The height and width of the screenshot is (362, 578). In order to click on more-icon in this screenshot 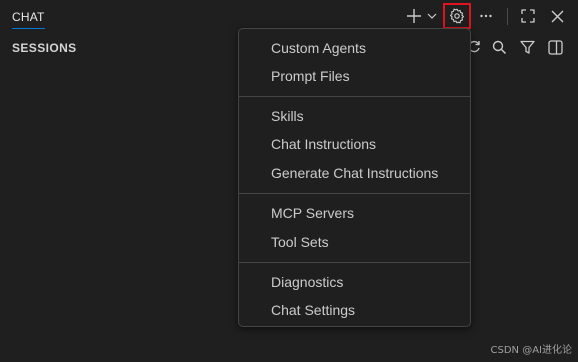, I will do `click(486, 16)`.